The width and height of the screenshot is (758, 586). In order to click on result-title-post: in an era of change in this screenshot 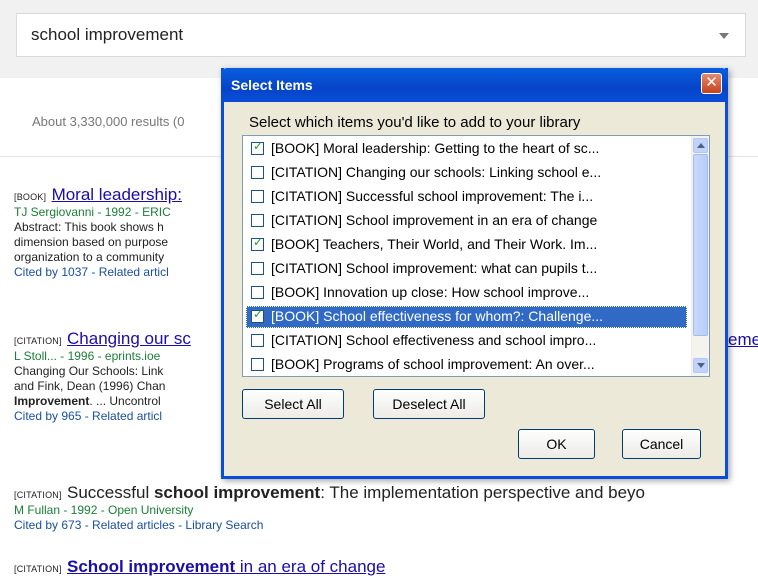, I will do `click(310, 566)`.